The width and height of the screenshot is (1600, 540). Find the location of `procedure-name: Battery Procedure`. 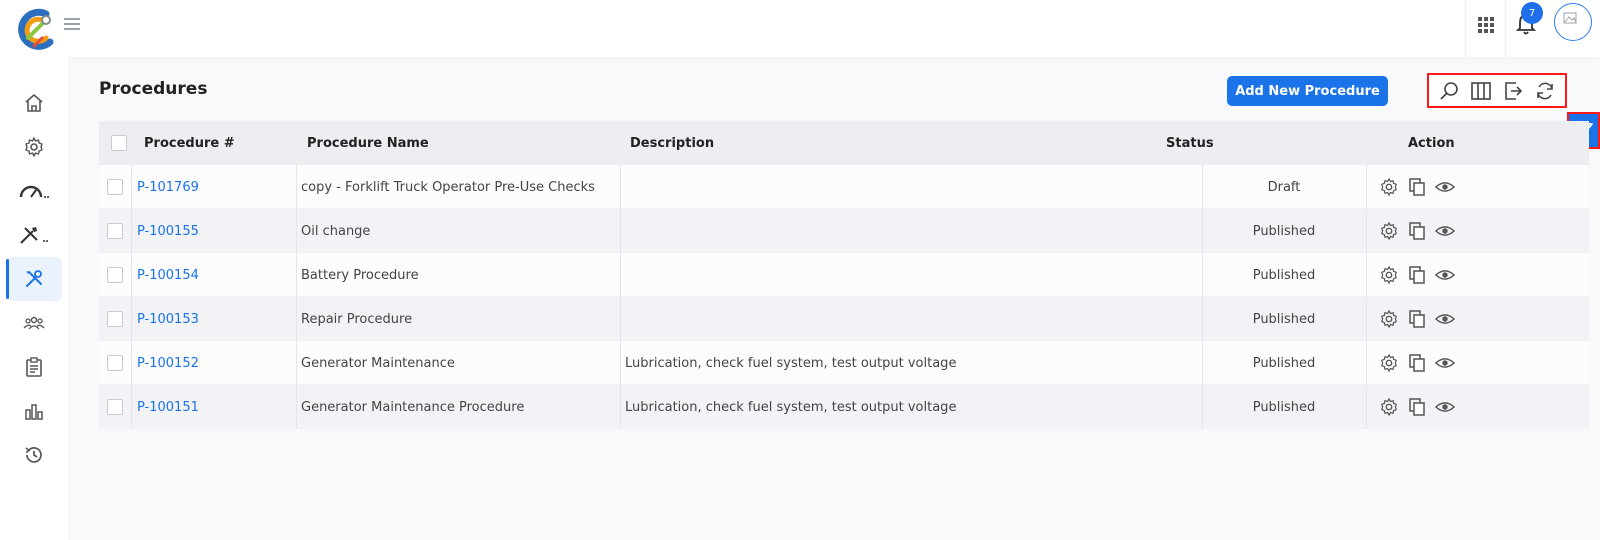

procedure-name: Battery Procedure is located at coordinates (360, 275).